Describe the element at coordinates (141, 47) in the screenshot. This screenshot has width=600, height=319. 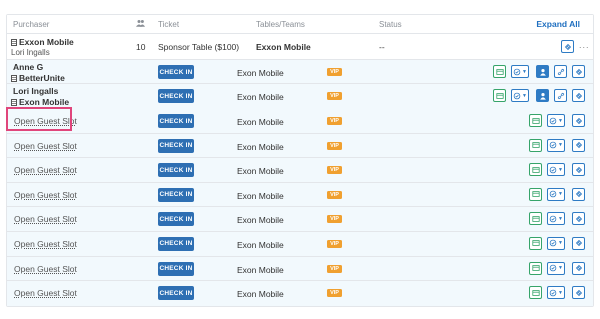
I see `ticket-count: 10` at that location.